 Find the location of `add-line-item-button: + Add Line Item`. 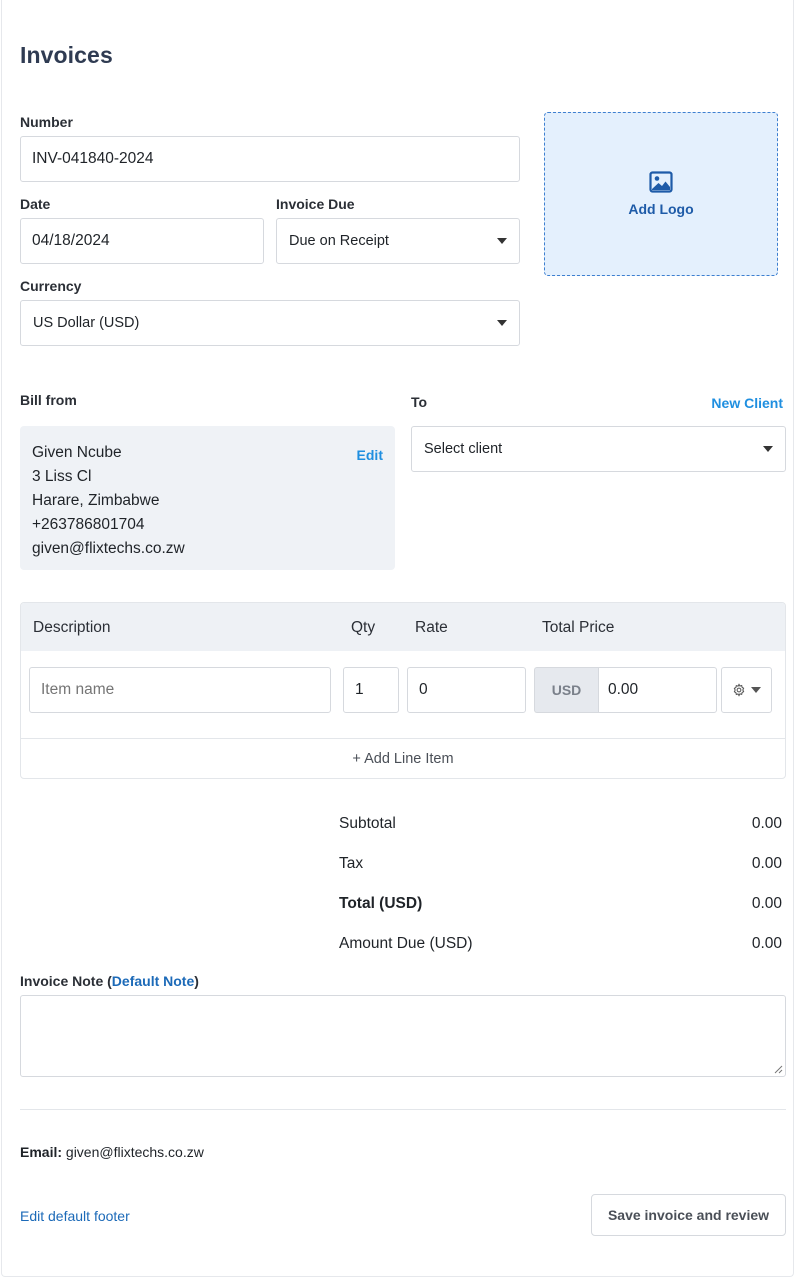

add-line-item-button: + Add Line Item is located at coordinates (403, 758).